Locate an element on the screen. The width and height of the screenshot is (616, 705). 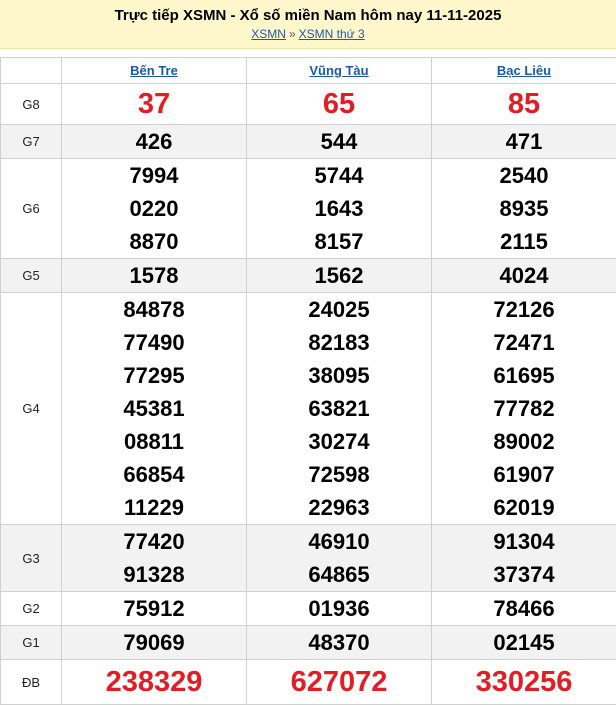
prize-label: G8 is located at coordinates (31, 104).